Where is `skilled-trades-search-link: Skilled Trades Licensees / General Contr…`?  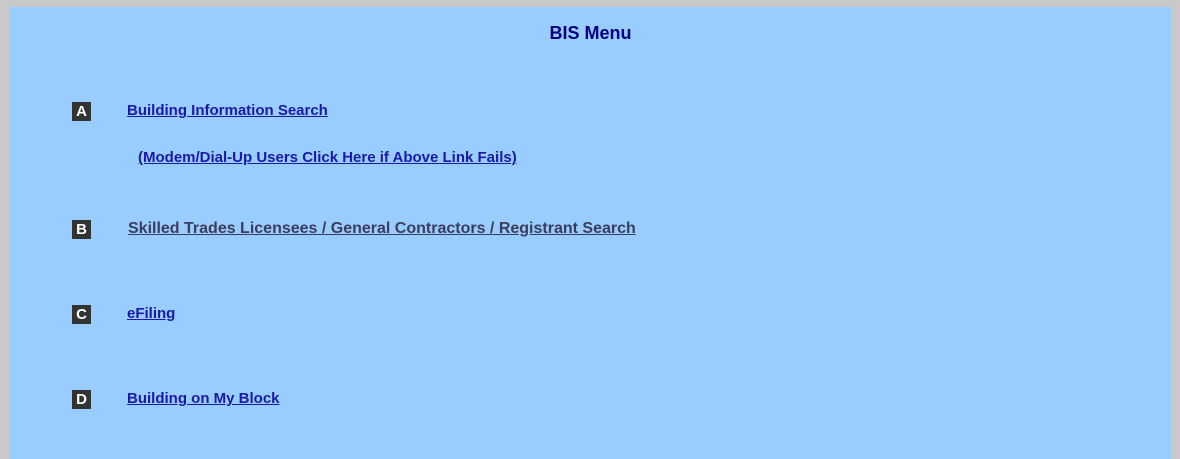
skilled-trades-search-link: Skilled Trades Licensees / General Contr… is located at coordinates (382, 229).